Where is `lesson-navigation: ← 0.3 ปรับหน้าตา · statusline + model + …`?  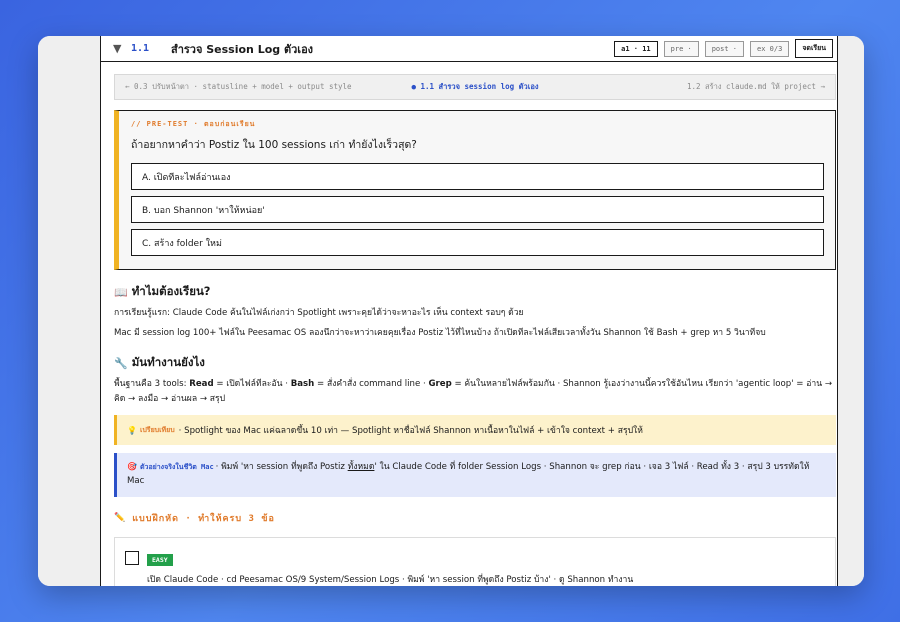 lesson-navigation: ← 0.3 ปรับหน้าตา · statusline + model + … is located at coordinates (475, 87).